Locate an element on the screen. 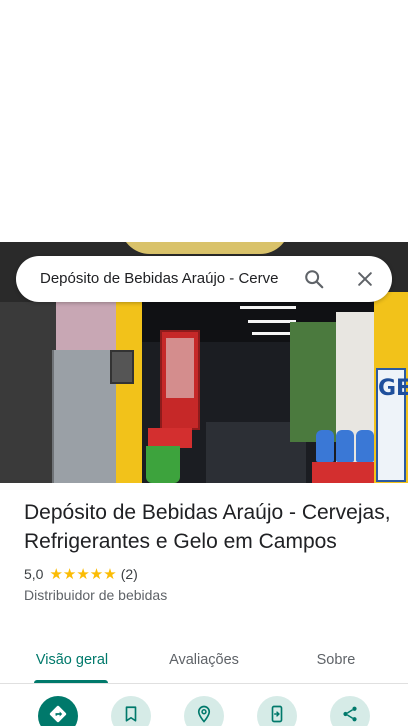 The image size is (408, 726). tab-reviews: Avaliações is located at coordinates (204, 661).